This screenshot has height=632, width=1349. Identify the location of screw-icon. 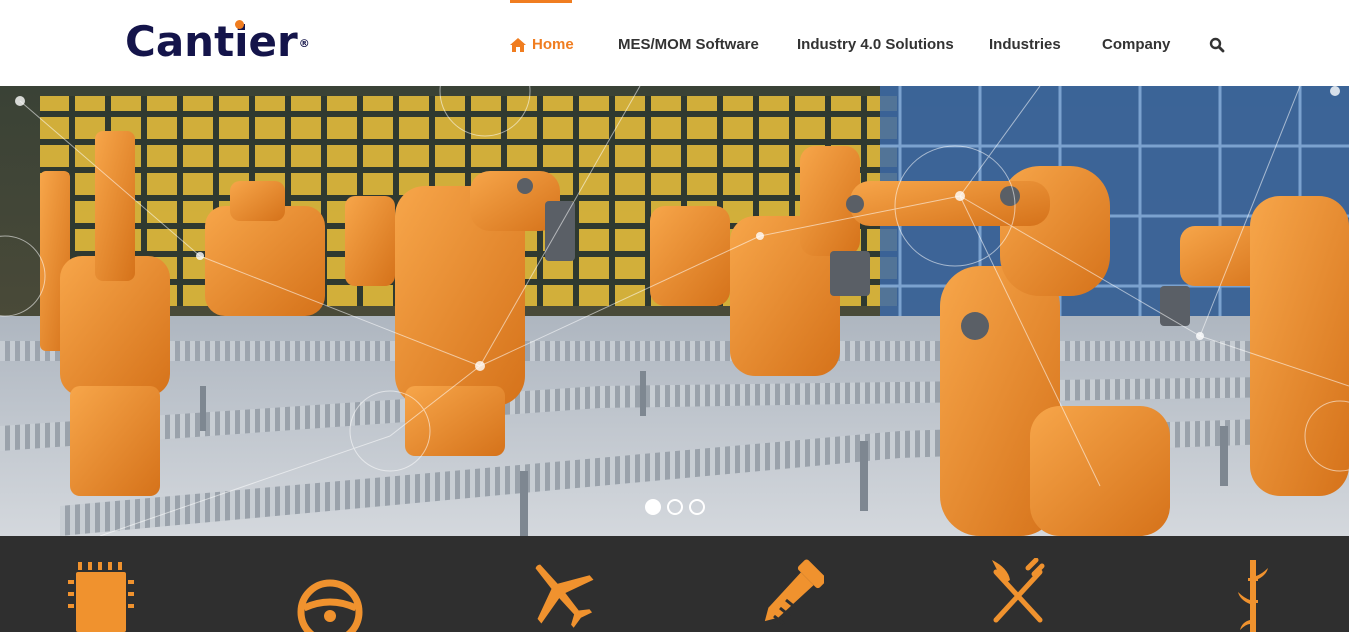
(791, 595).